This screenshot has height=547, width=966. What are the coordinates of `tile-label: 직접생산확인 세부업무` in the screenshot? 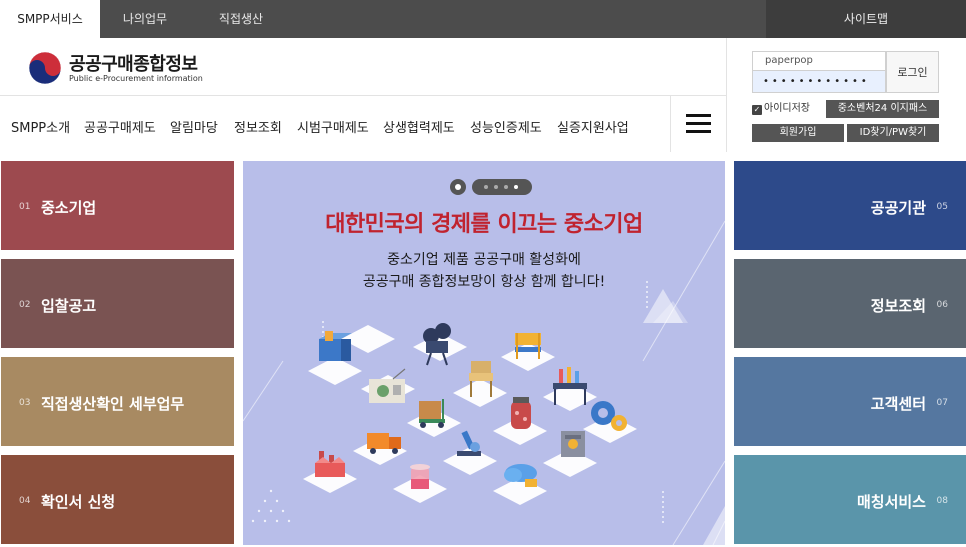 It's located at (113, 404).